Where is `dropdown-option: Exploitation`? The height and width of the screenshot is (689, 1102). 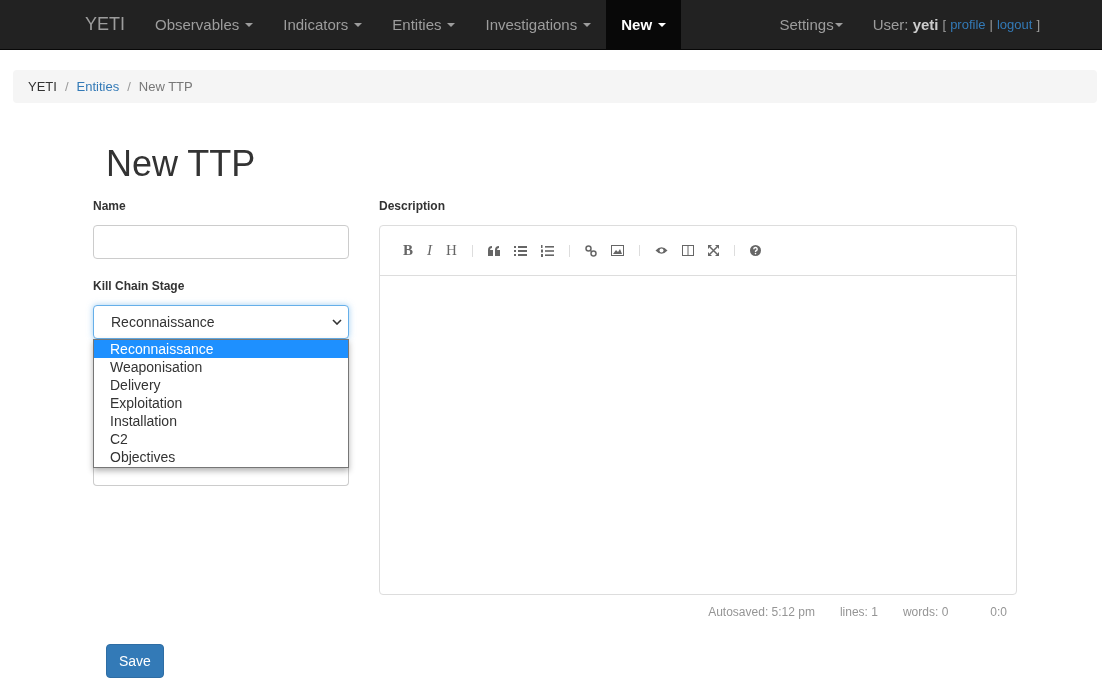 dropdown-option: Exploitation is located at coordinates (221, 403).